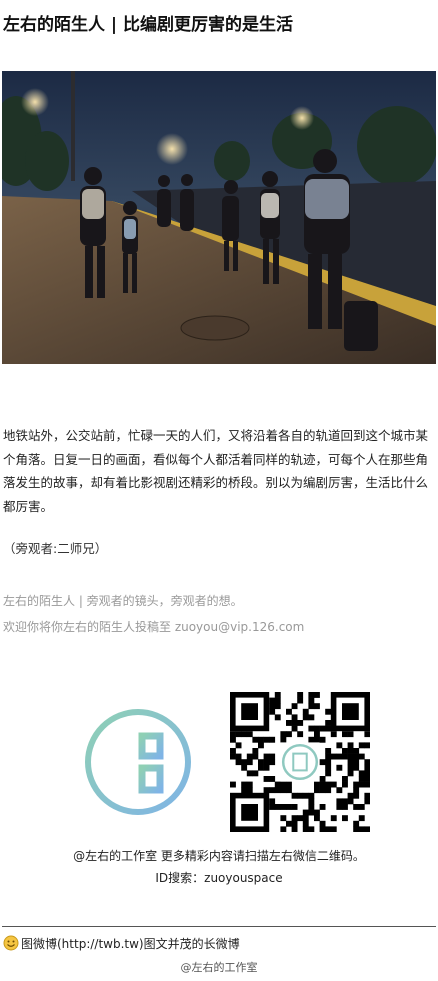 This screenshot has width=438, height=981. Describe the element at coordinates (300, 762) in the screenshot. I see `qr-code-icon` at that location.